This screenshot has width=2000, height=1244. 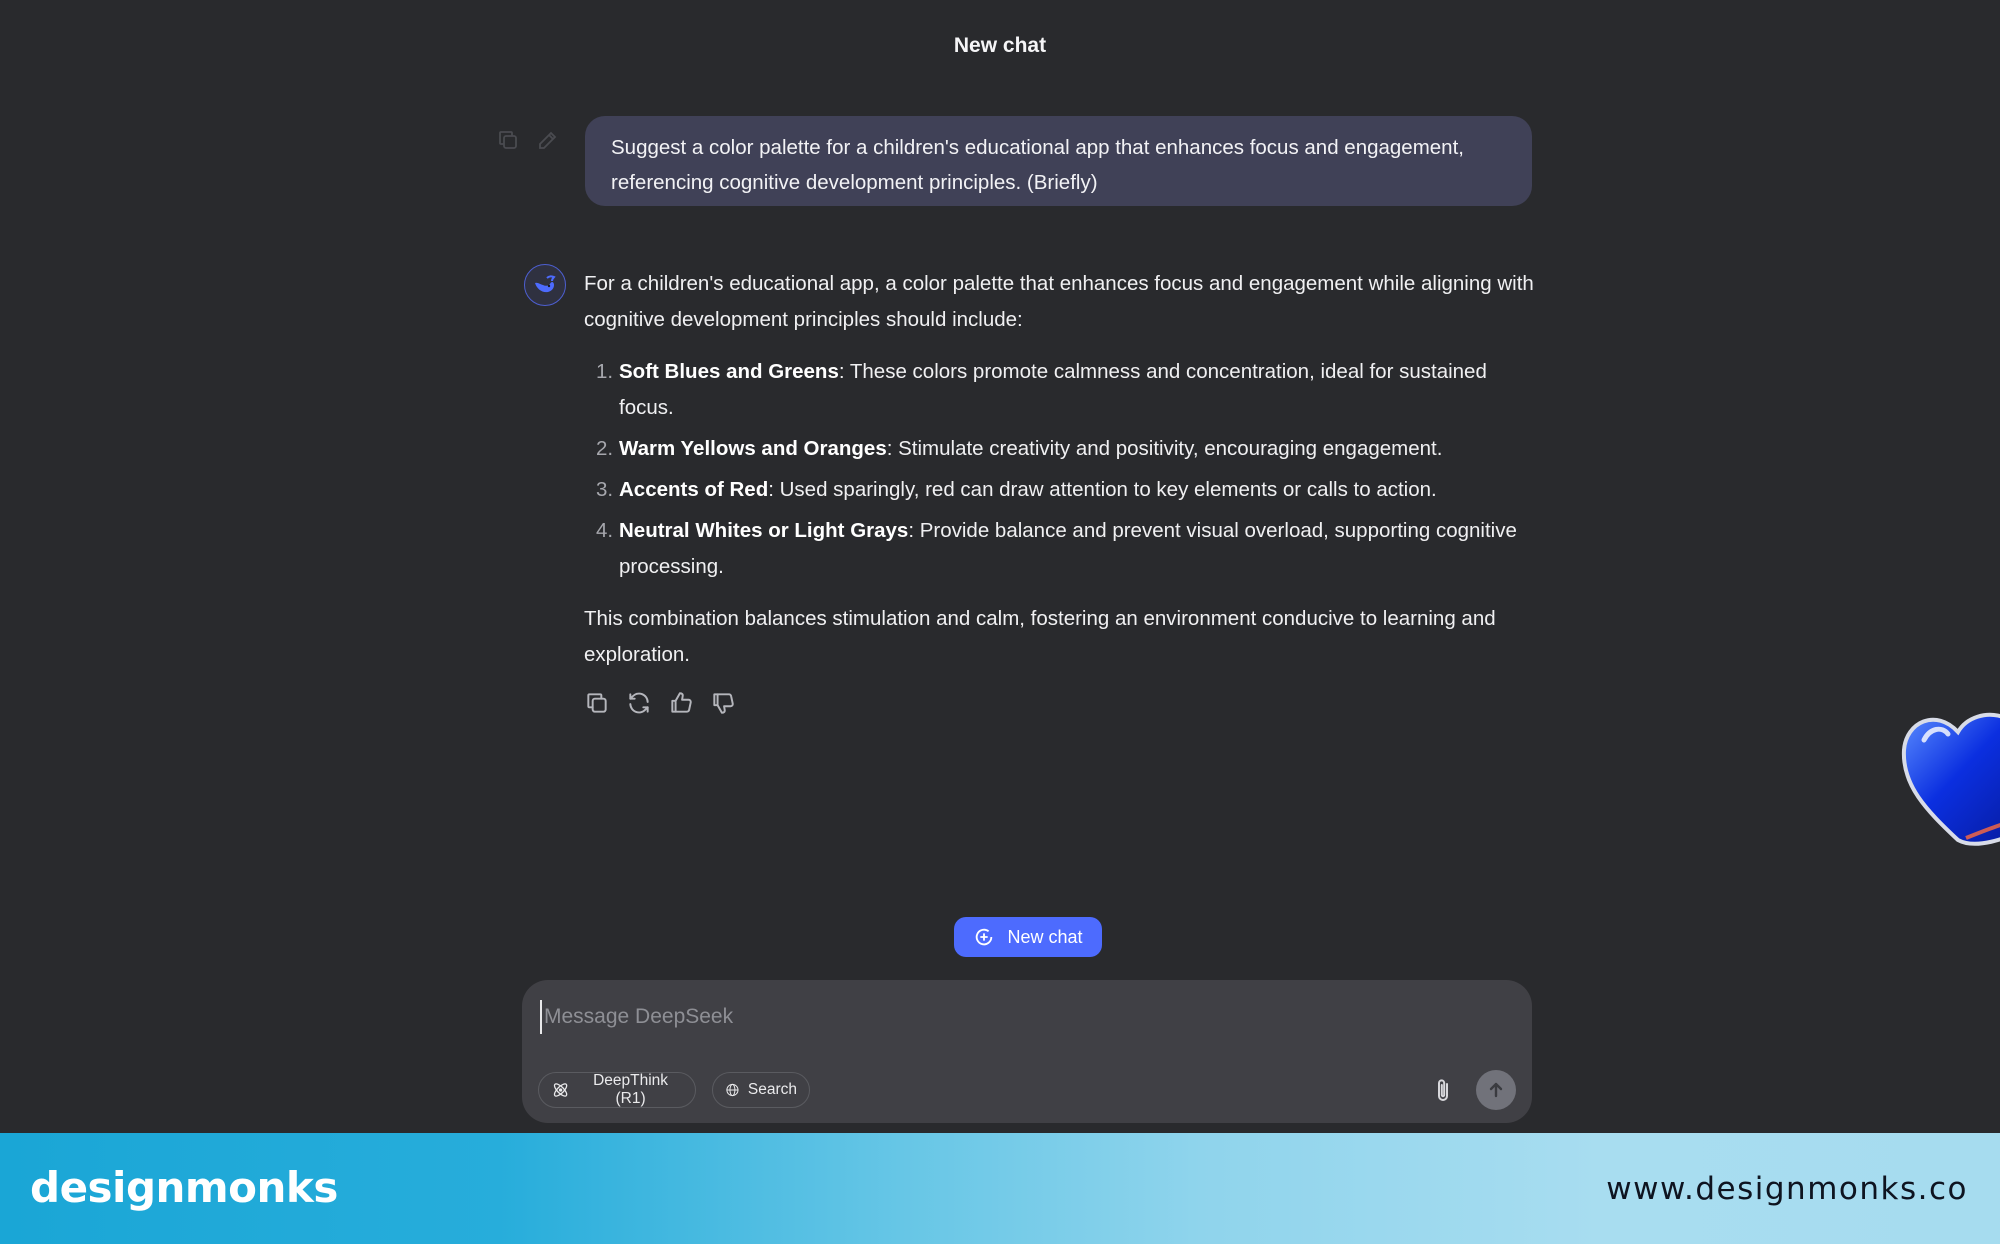 I want to click on item-title: Accents of Red, so click(x=694, y=489).